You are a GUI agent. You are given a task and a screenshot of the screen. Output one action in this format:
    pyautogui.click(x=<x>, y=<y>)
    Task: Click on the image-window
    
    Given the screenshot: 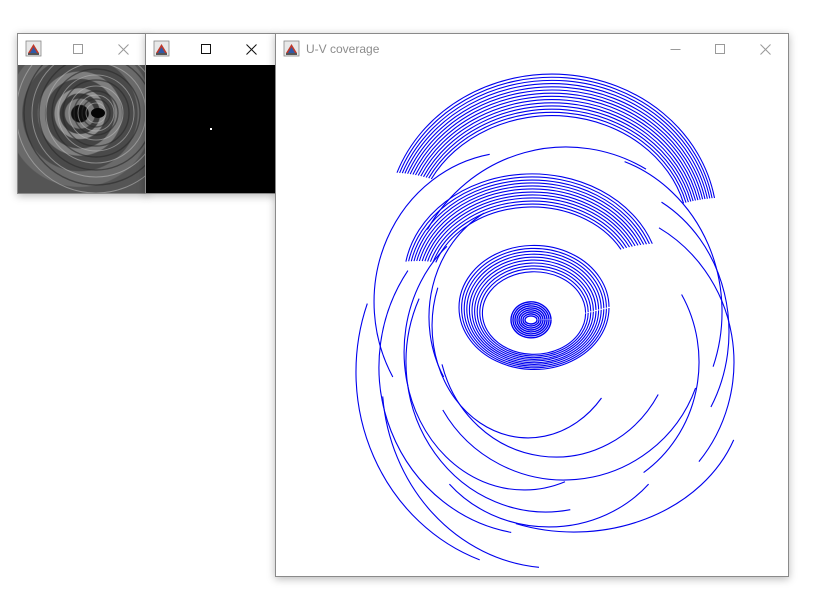 What is the action you would take?
    pyautogui.click(x=82, y=113)
    